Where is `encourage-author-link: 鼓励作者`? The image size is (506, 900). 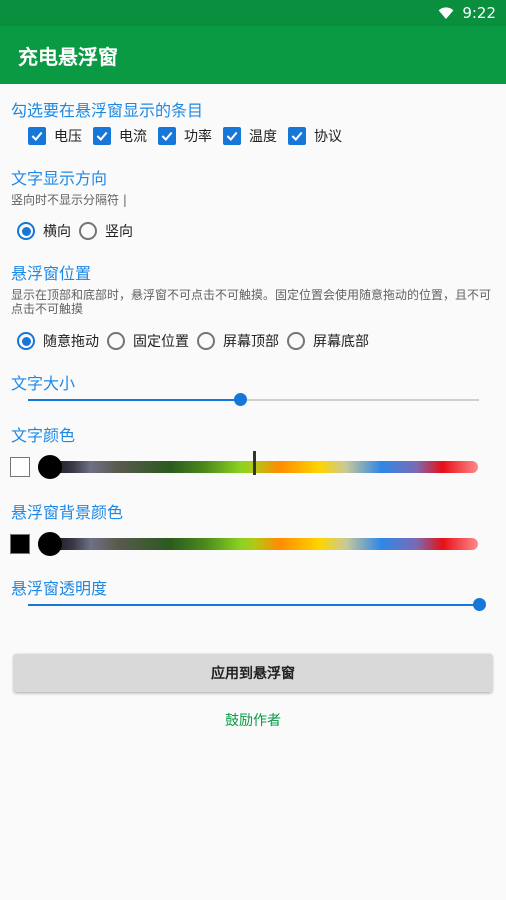 encourage-author-link: 鼓励作者 is located at coordinates (253, 720).